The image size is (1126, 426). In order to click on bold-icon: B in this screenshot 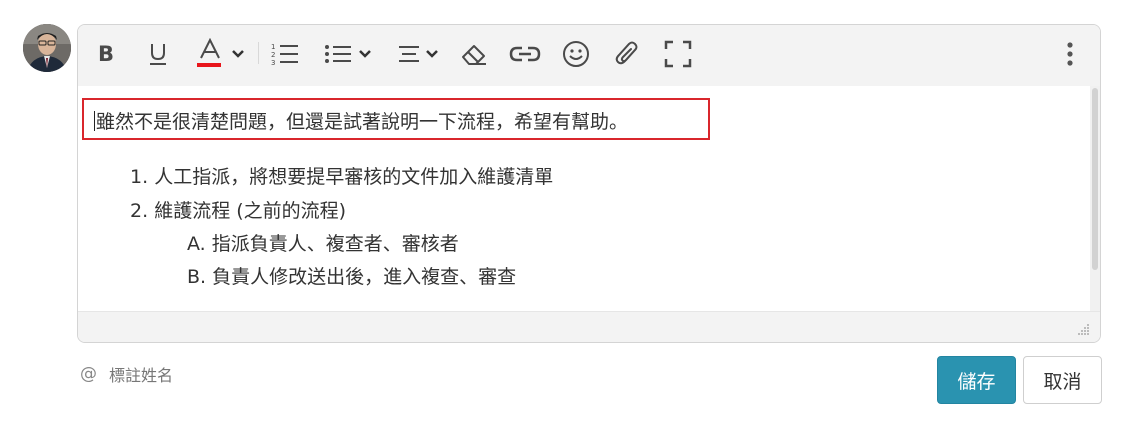, I will do `click(105, 54)`.